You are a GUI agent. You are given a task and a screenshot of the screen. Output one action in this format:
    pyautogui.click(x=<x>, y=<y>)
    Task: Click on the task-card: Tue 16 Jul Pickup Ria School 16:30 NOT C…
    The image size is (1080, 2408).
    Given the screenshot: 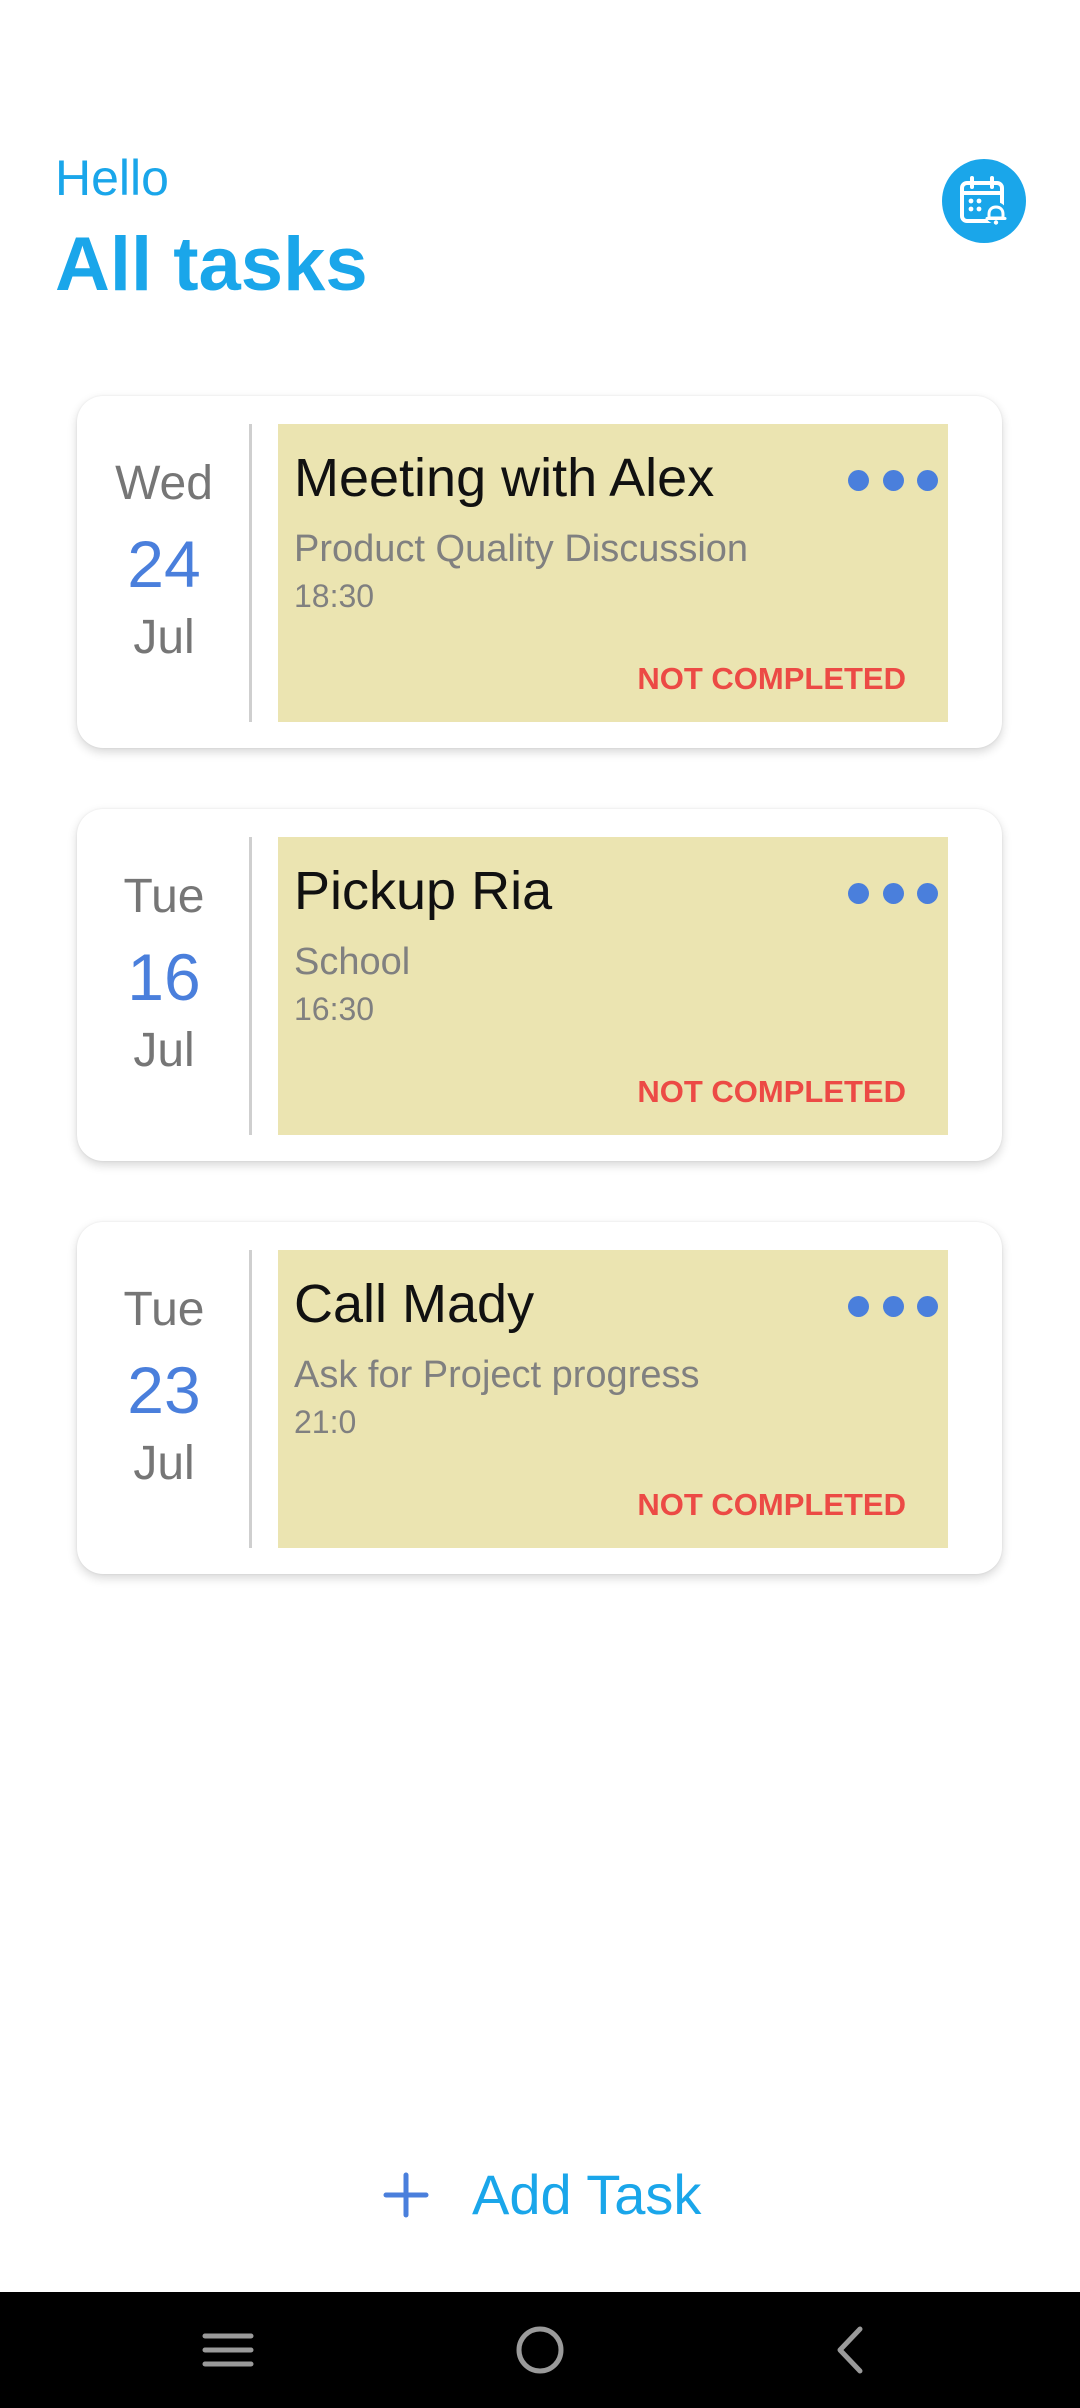 What is the action you would take?
    pyautogui.click(x=539, y=985)
    